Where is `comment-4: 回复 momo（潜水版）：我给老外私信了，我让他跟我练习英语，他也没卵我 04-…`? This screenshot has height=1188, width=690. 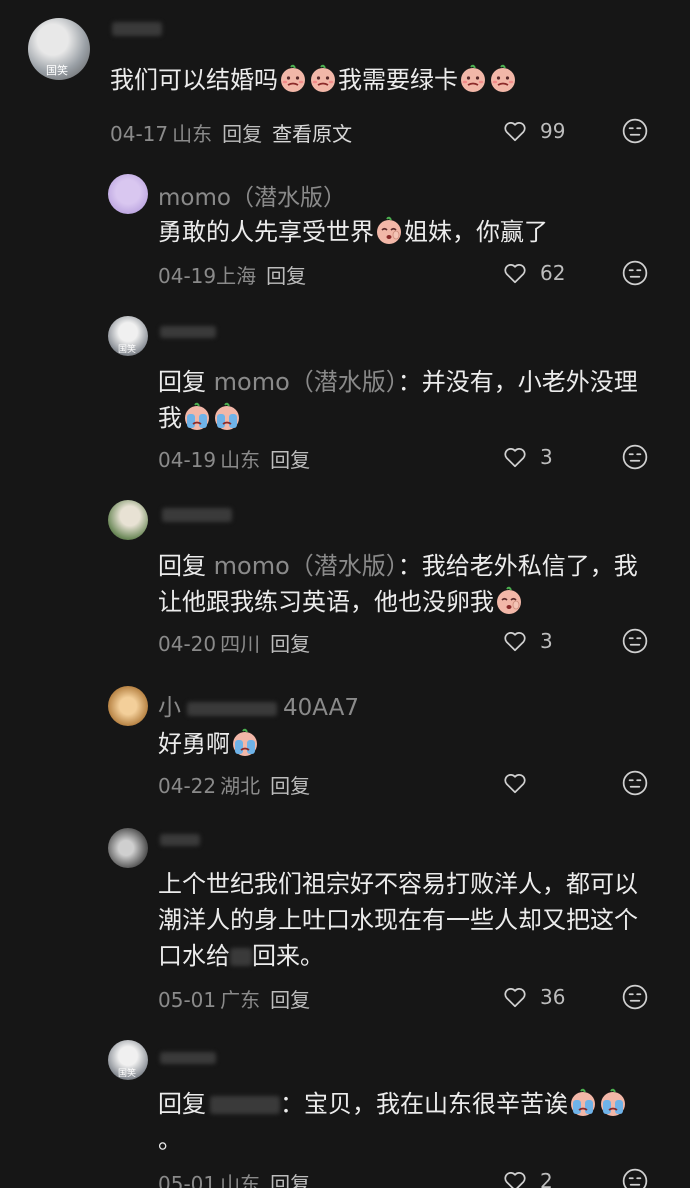
comment-4: 回复 momo（潜水版）：我给老外私信了，我让他跟我练习英语，他也没卵我 04-… is located at coordinates (345, 580).